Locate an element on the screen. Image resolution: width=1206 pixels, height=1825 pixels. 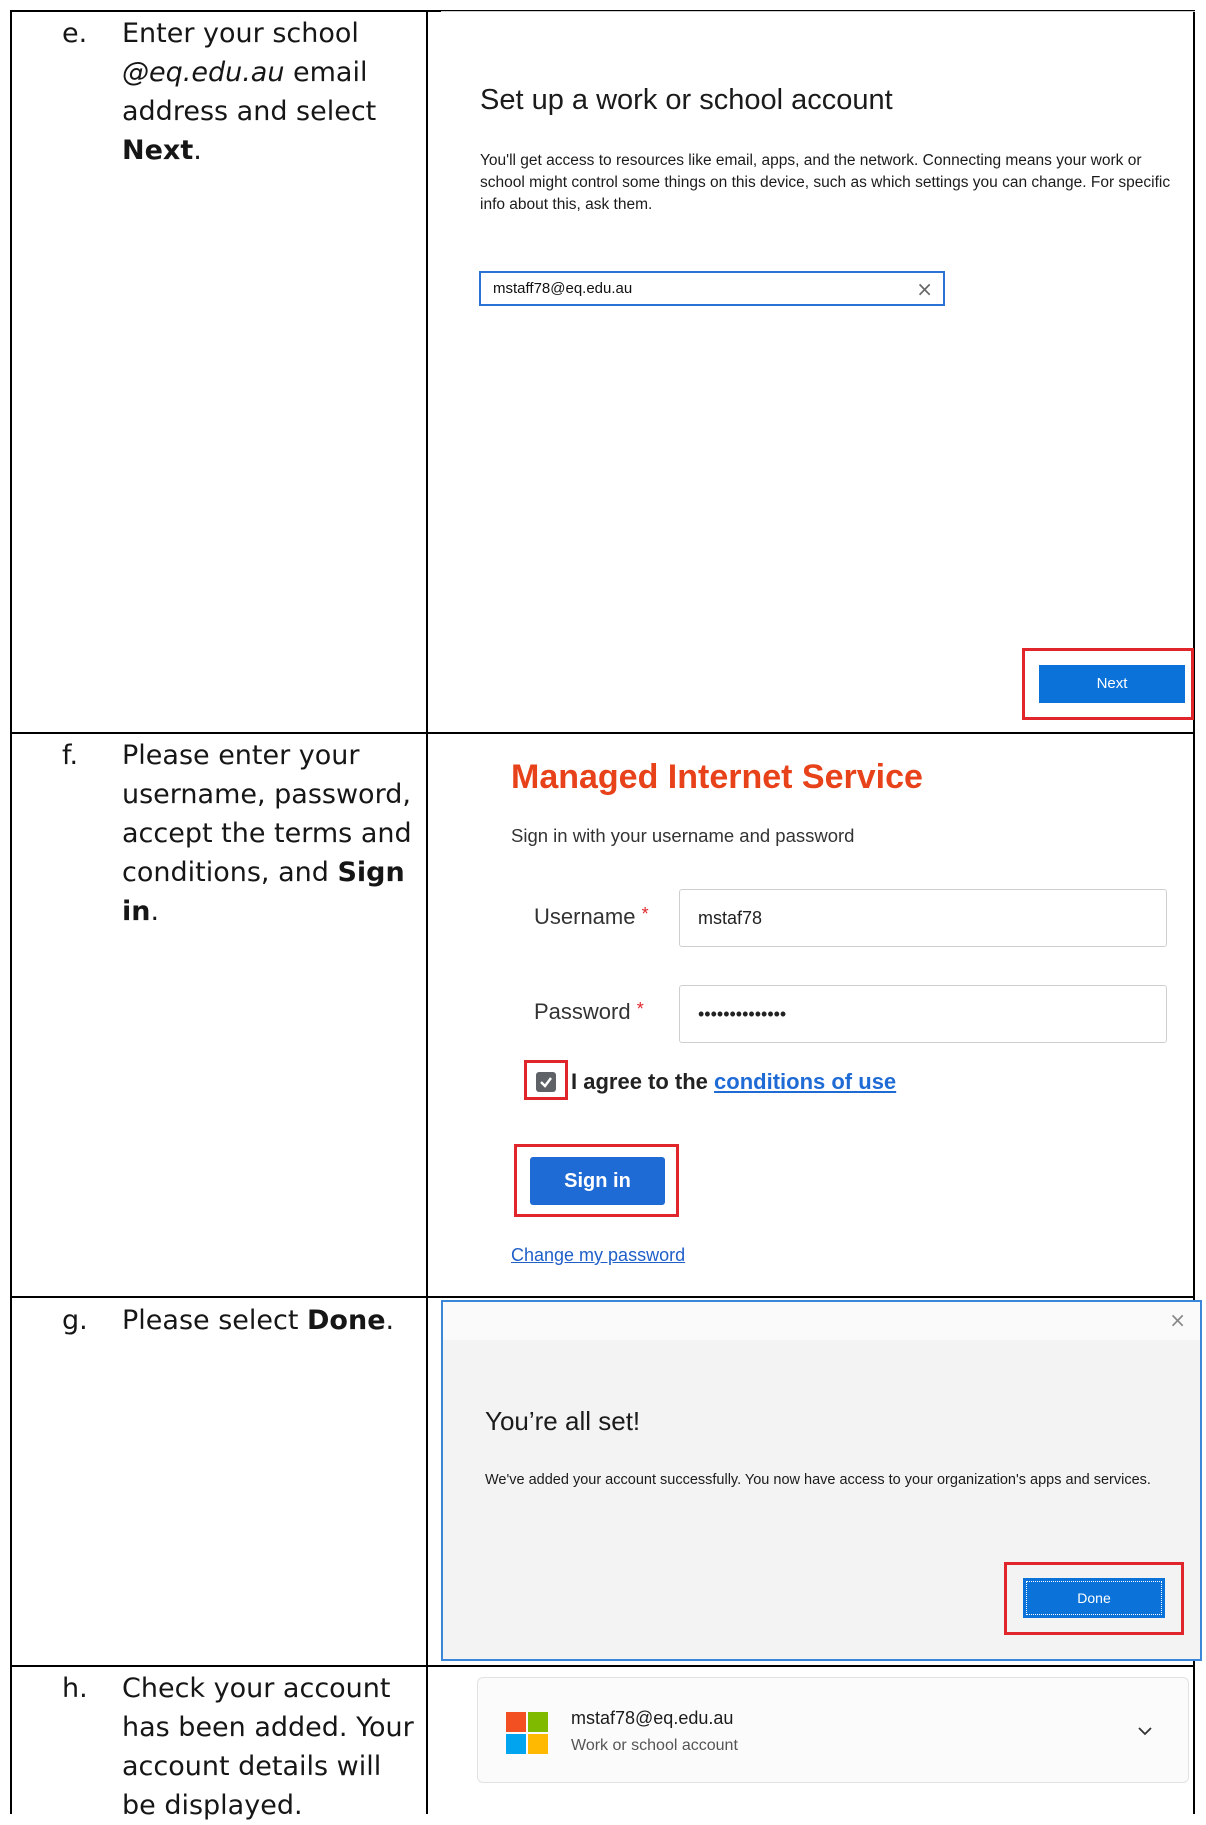
email-input-box: × is located at coordinates (712, 288).